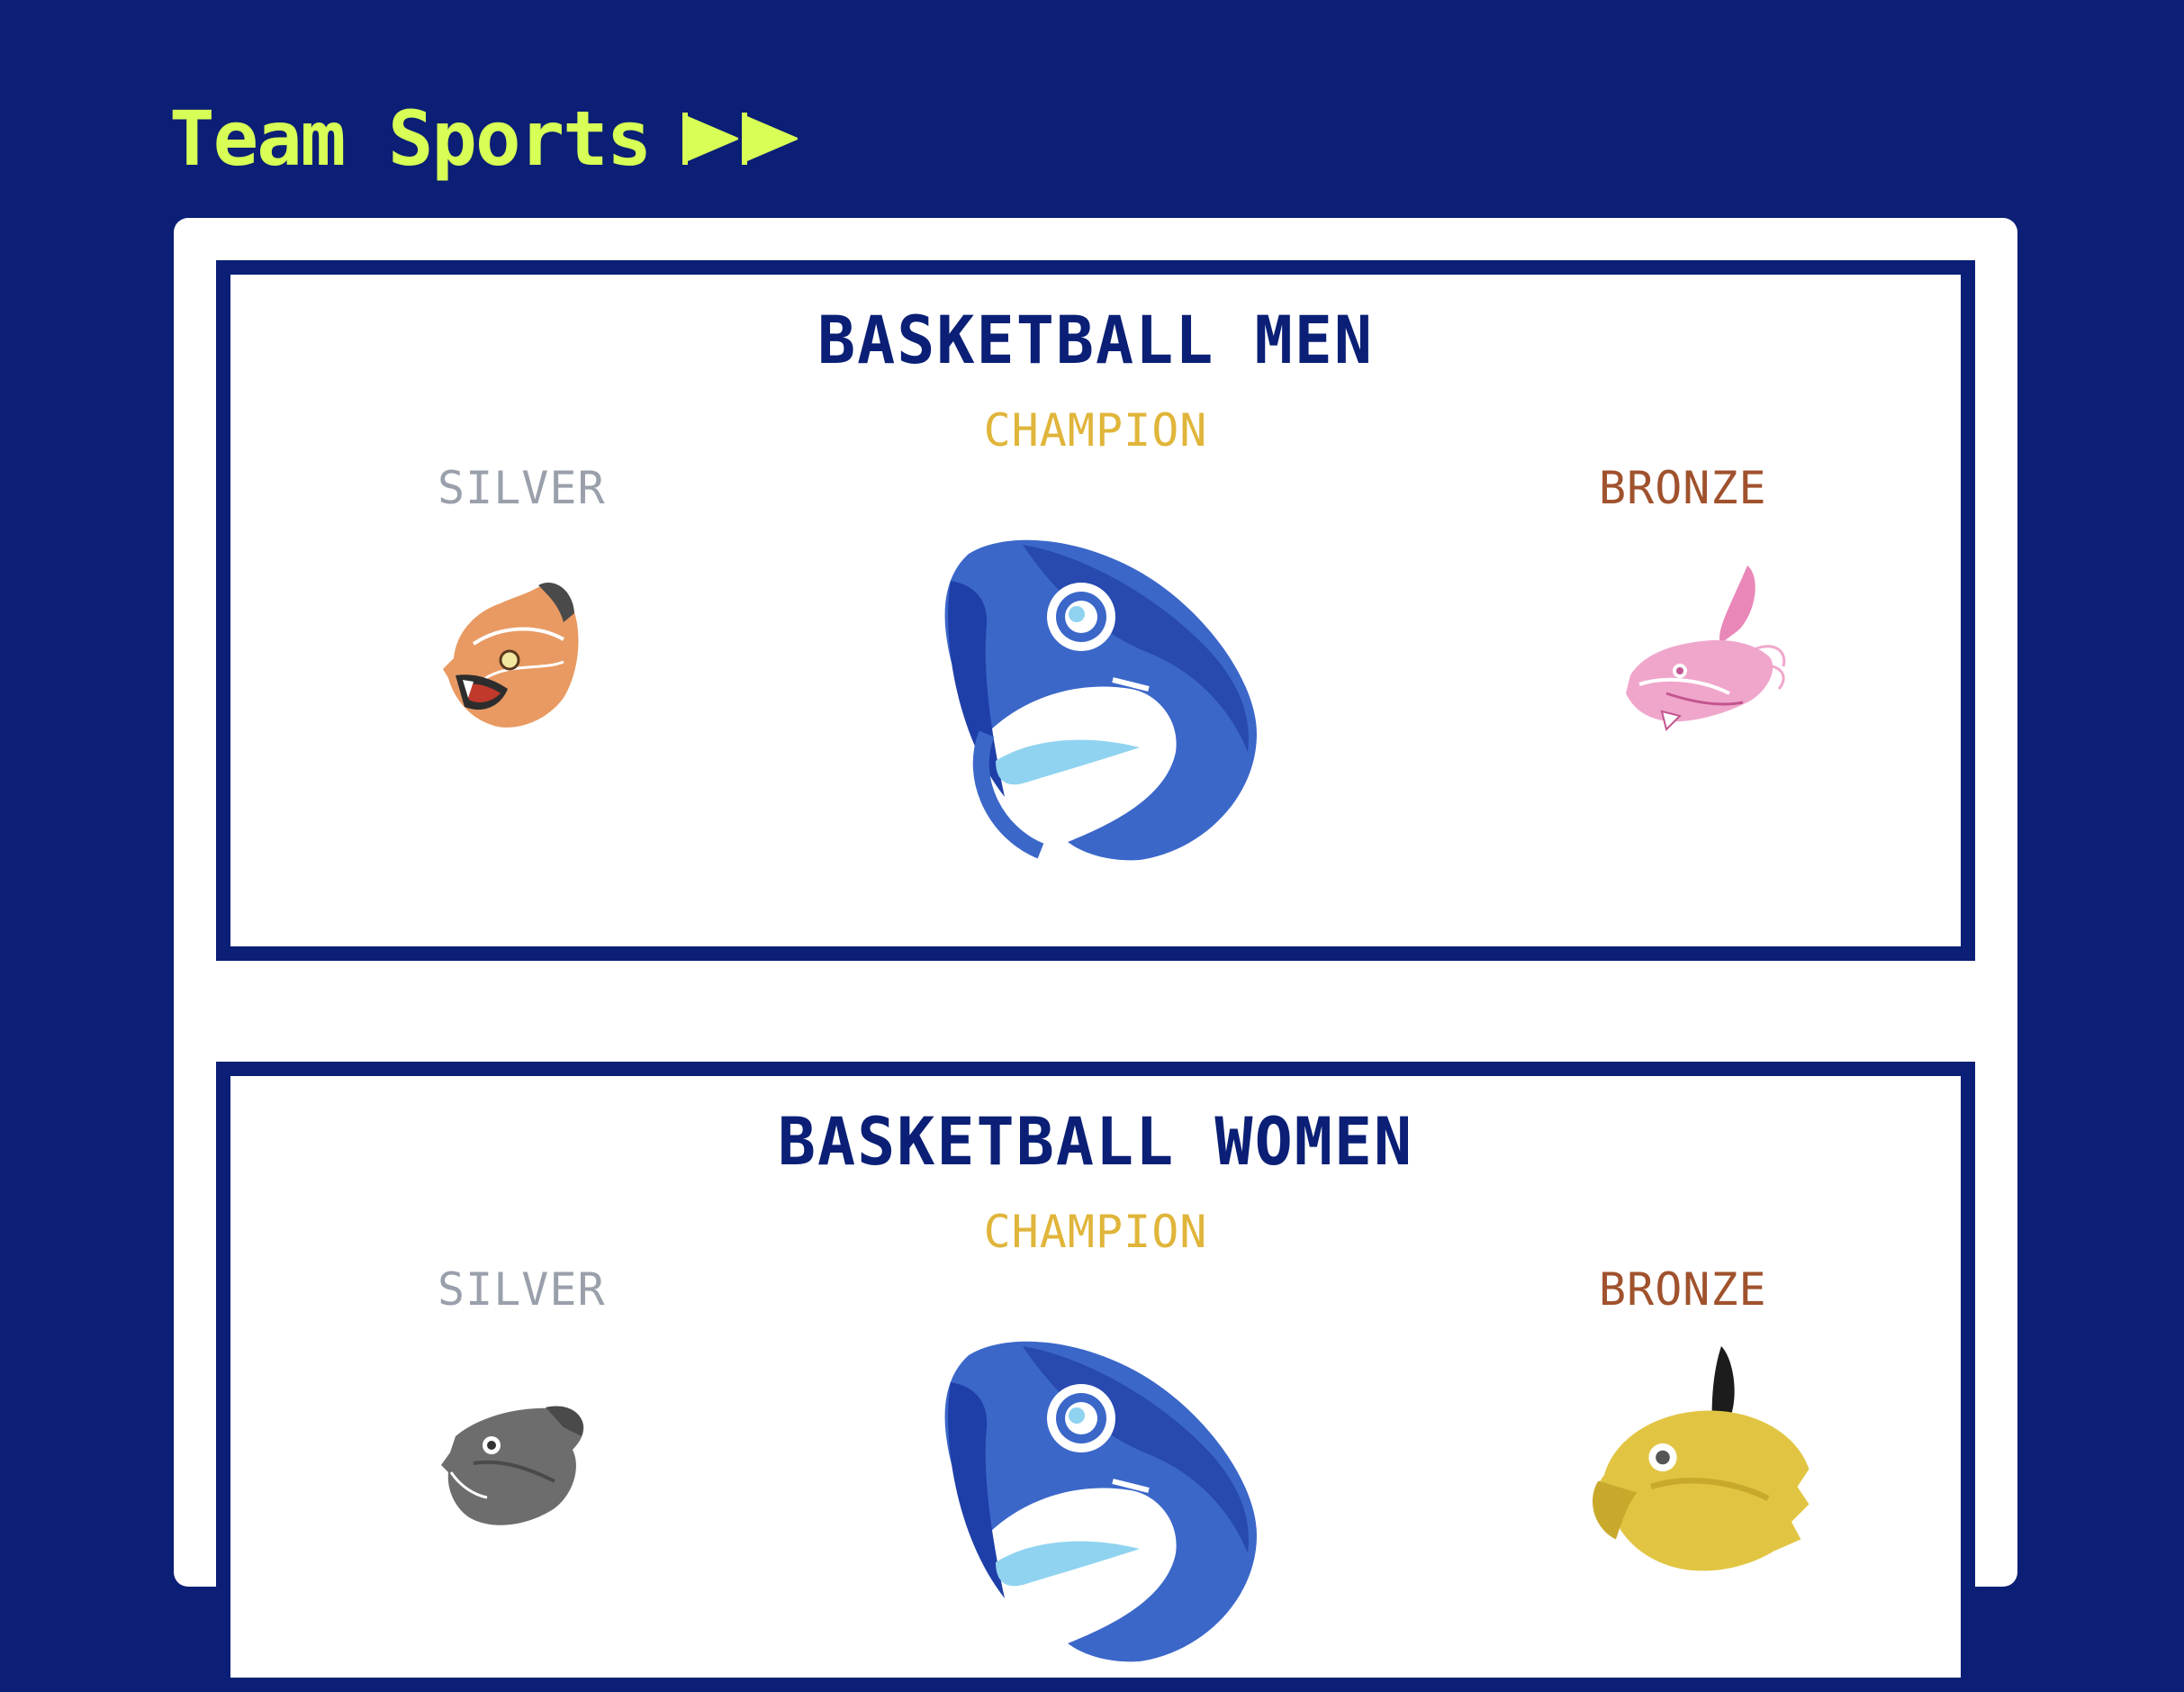 The width and height of the screenshot is (2184, 1692). What do you see at coordinates (410, 139) in the screenshot?
I see `section-title: Team Sports` at bounding box center [410, 139].